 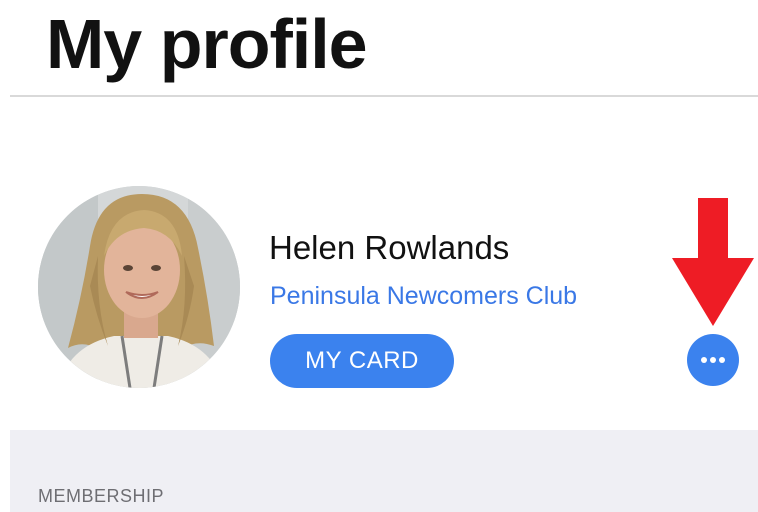 I want to click on page-title: My profile, so click(x=207, y=44).